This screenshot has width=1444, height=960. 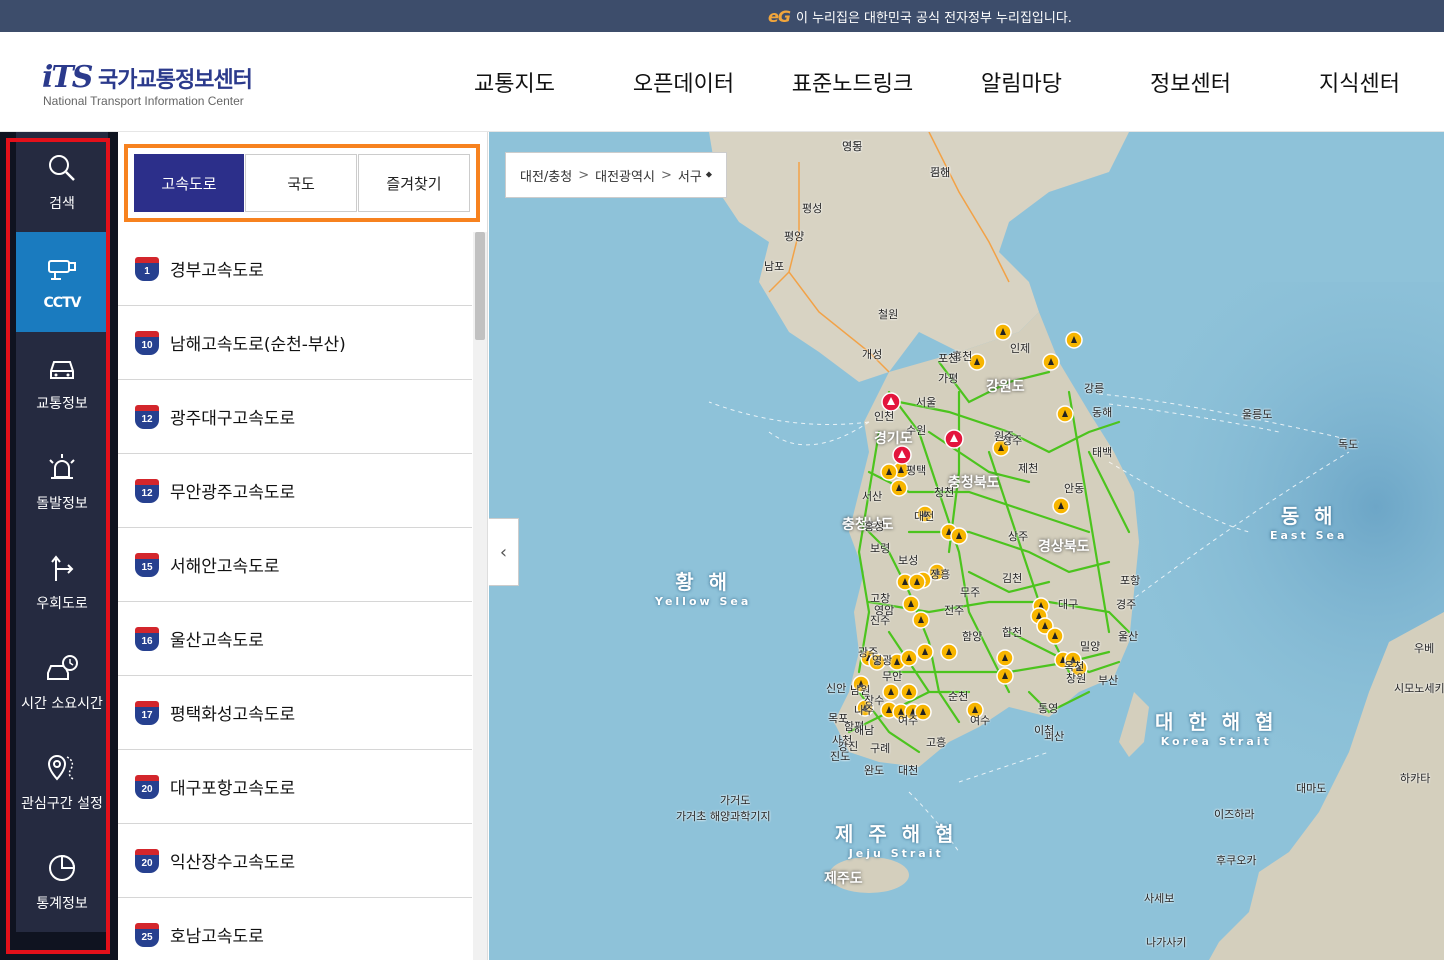 I want to click on tab-national-road: 국도, so click(x=301, y=183).